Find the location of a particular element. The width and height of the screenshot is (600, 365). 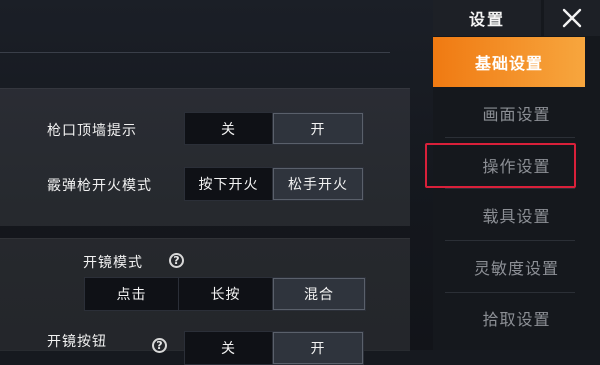

sidebar-item-basic-settings: 基础设置 is located at coordinates (509, 62).